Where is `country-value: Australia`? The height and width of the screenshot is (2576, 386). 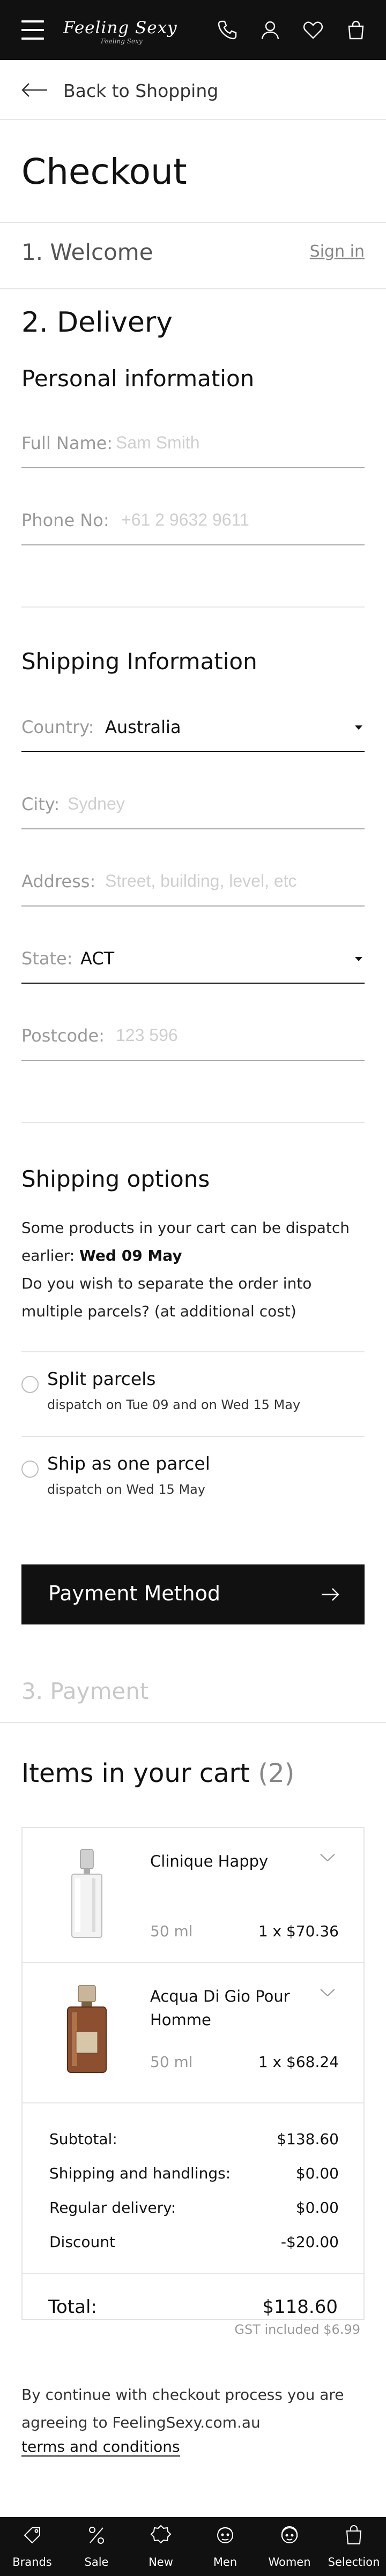 country-value: Australia is located at coordinates (143, 727).